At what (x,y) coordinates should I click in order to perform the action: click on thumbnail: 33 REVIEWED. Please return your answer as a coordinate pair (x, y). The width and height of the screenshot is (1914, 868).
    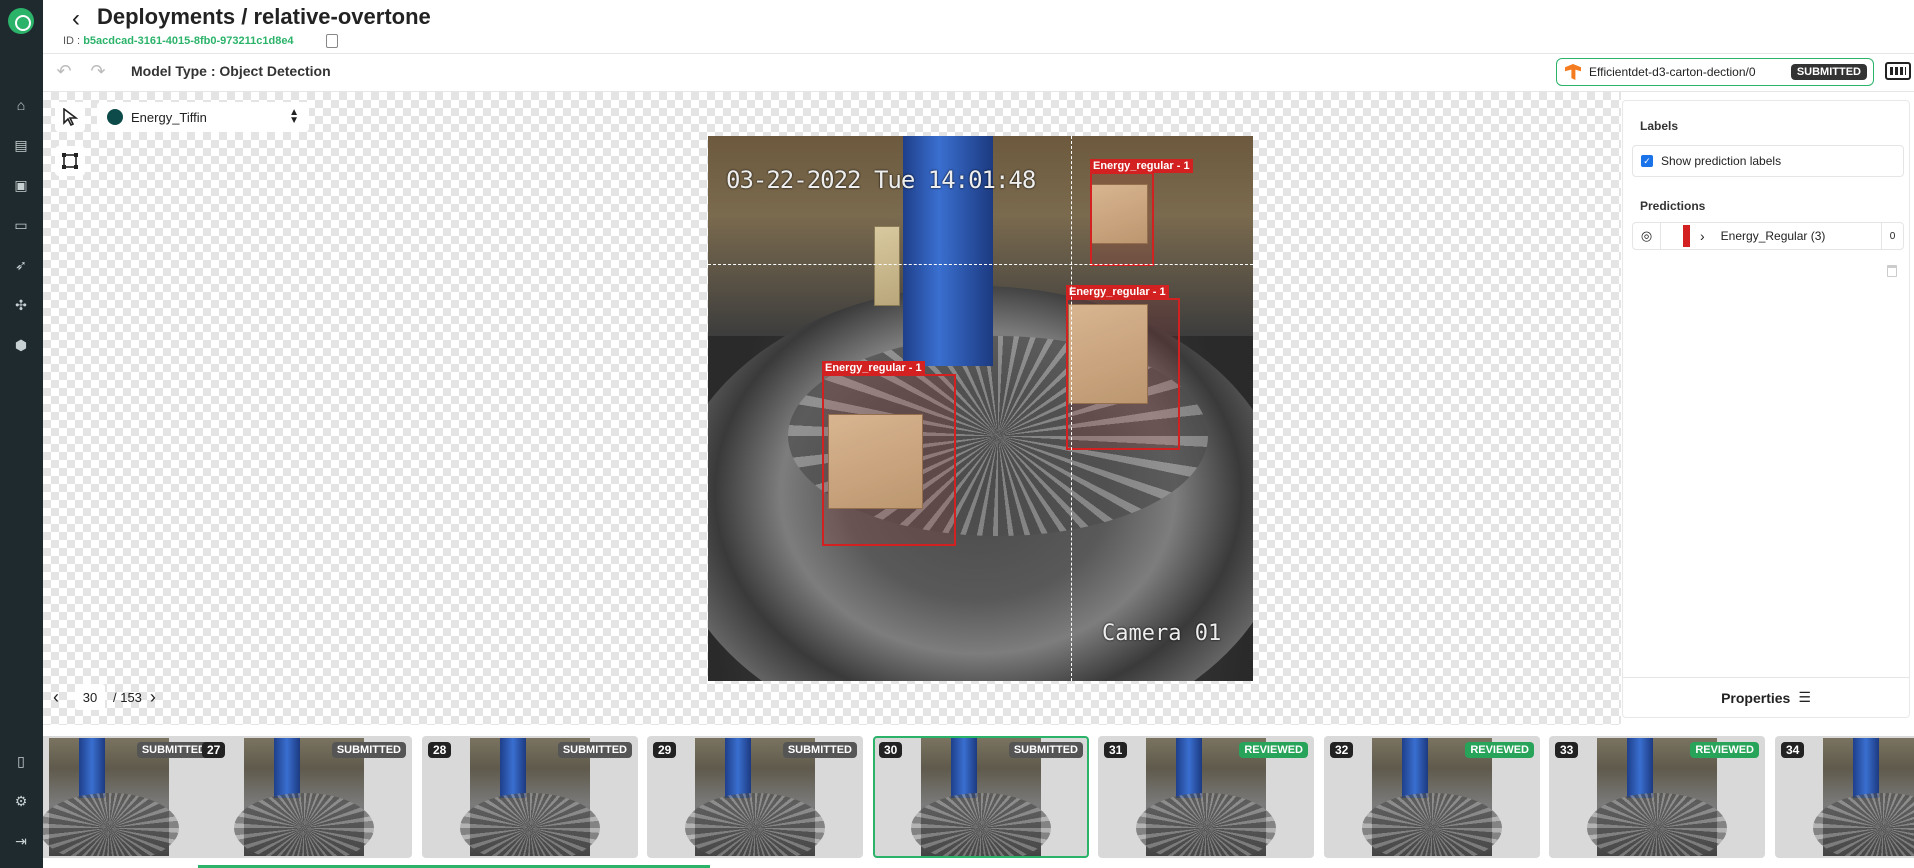
    Looking at the image, I should click on (1657, 797).